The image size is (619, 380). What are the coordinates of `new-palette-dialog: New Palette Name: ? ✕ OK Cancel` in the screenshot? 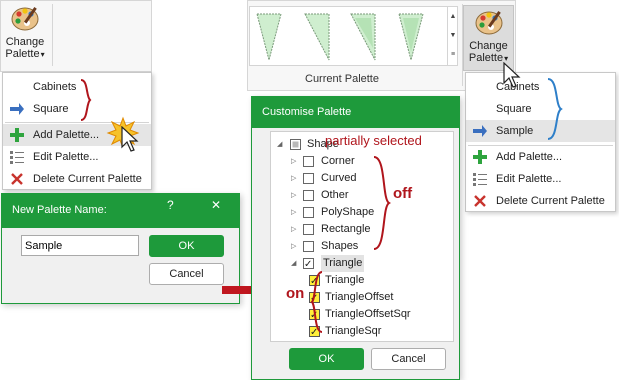 It's located at (120, 248).